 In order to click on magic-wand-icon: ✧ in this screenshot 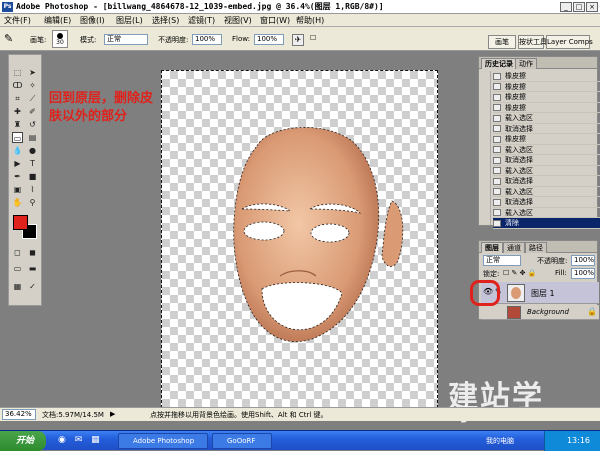, I will do `click(32, 85)`.